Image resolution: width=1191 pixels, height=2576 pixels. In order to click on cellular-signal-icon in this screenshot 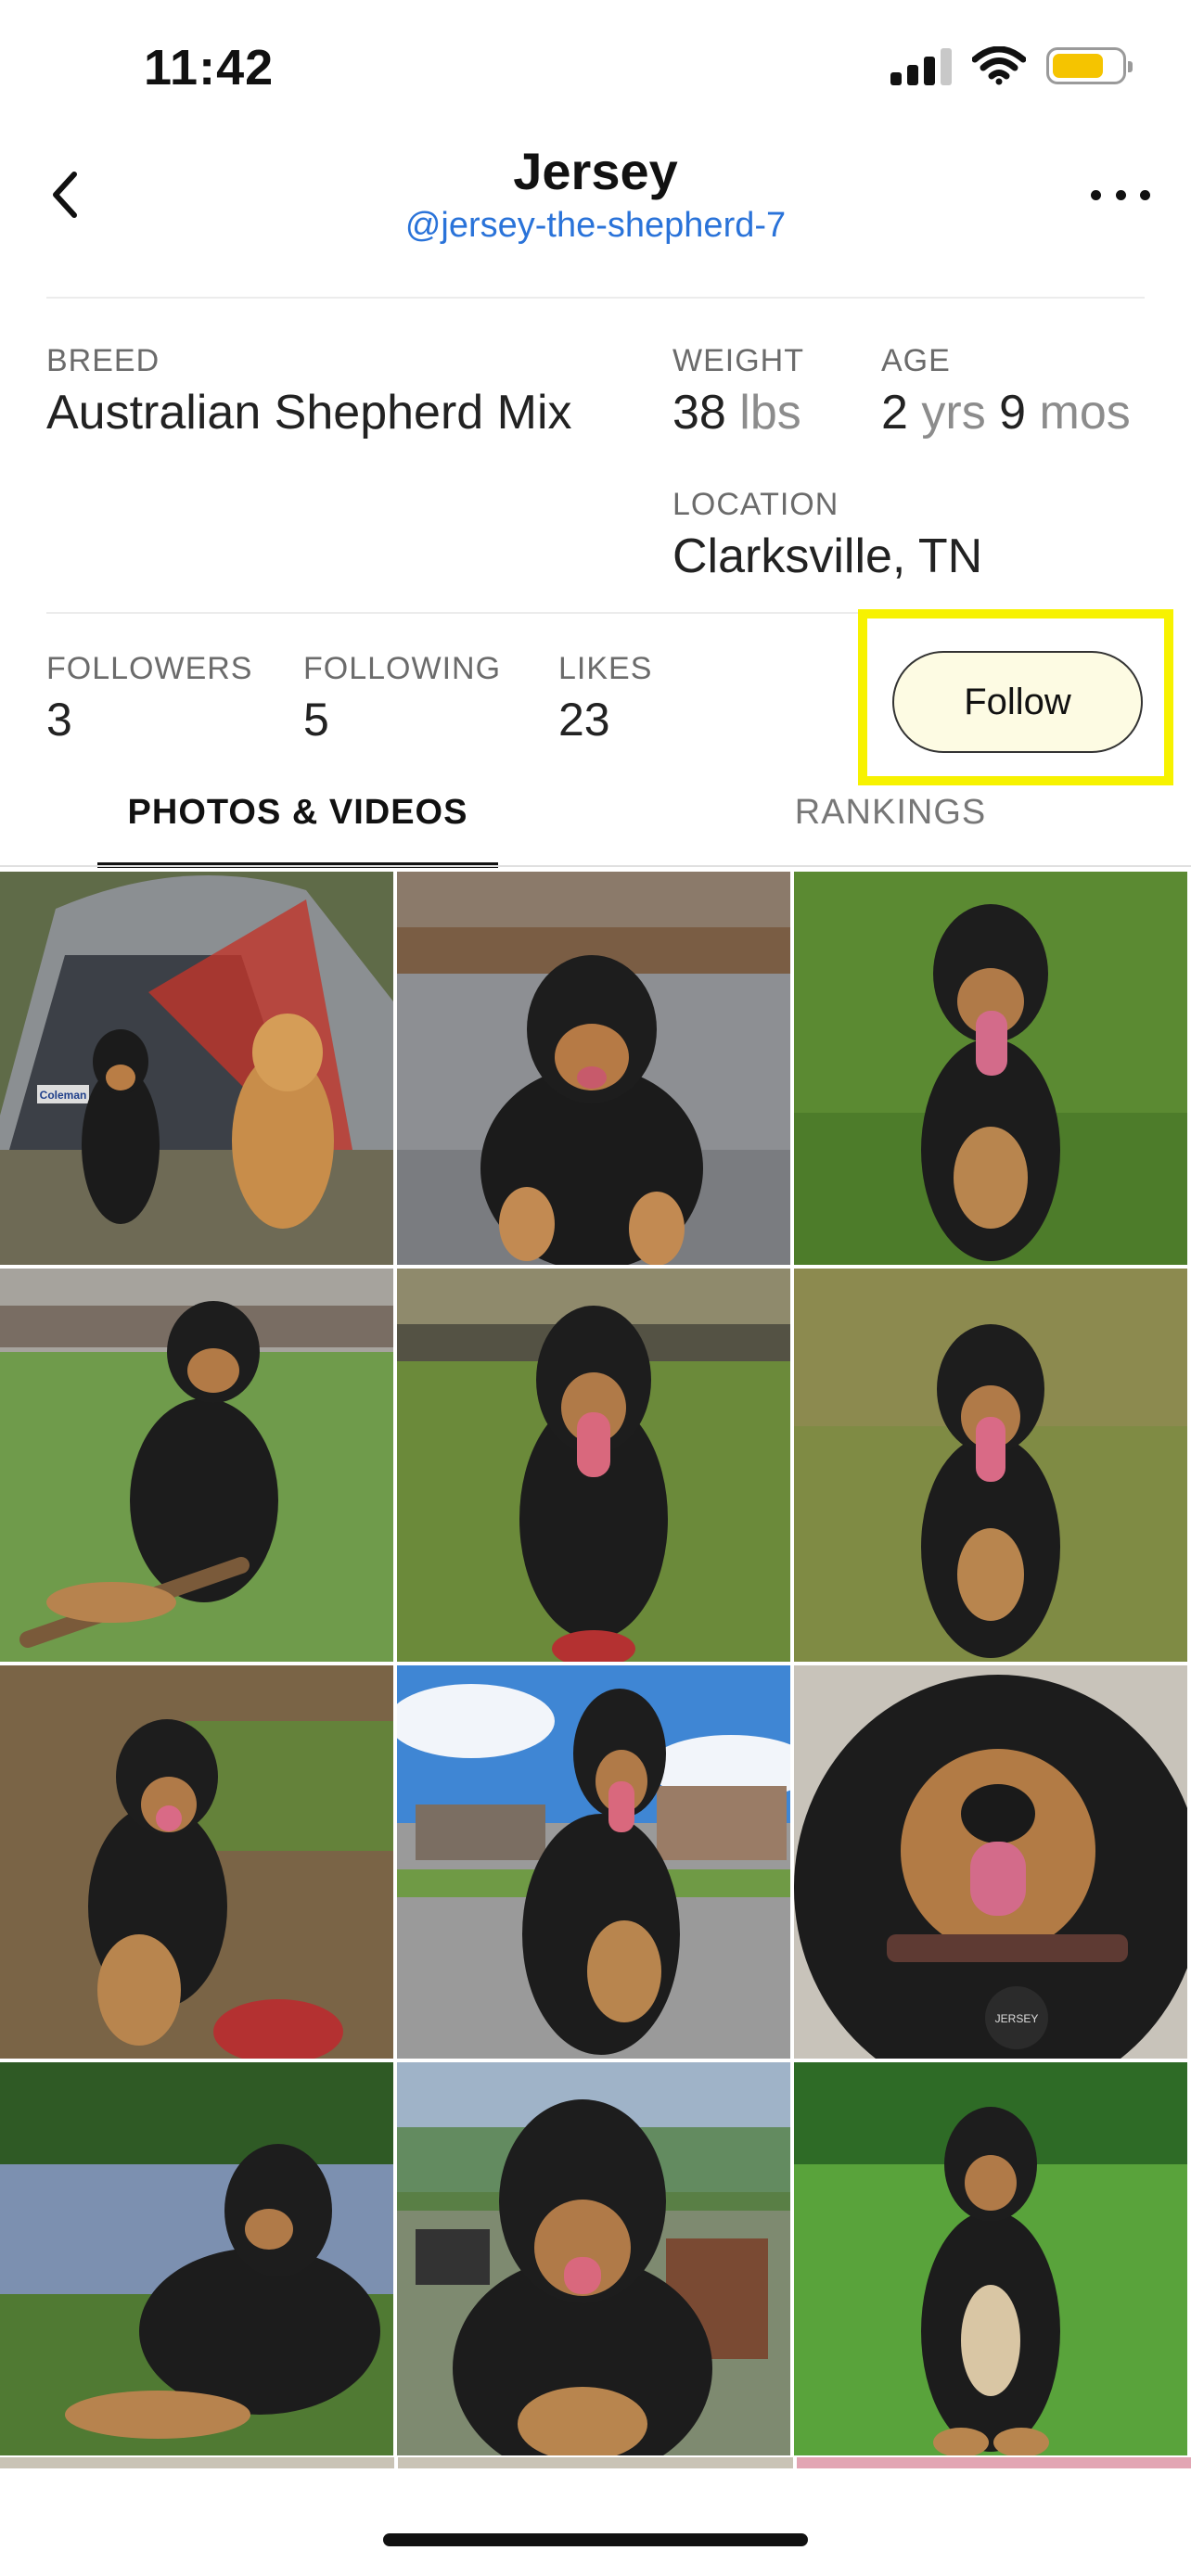, I will do `click(921, 66)`.